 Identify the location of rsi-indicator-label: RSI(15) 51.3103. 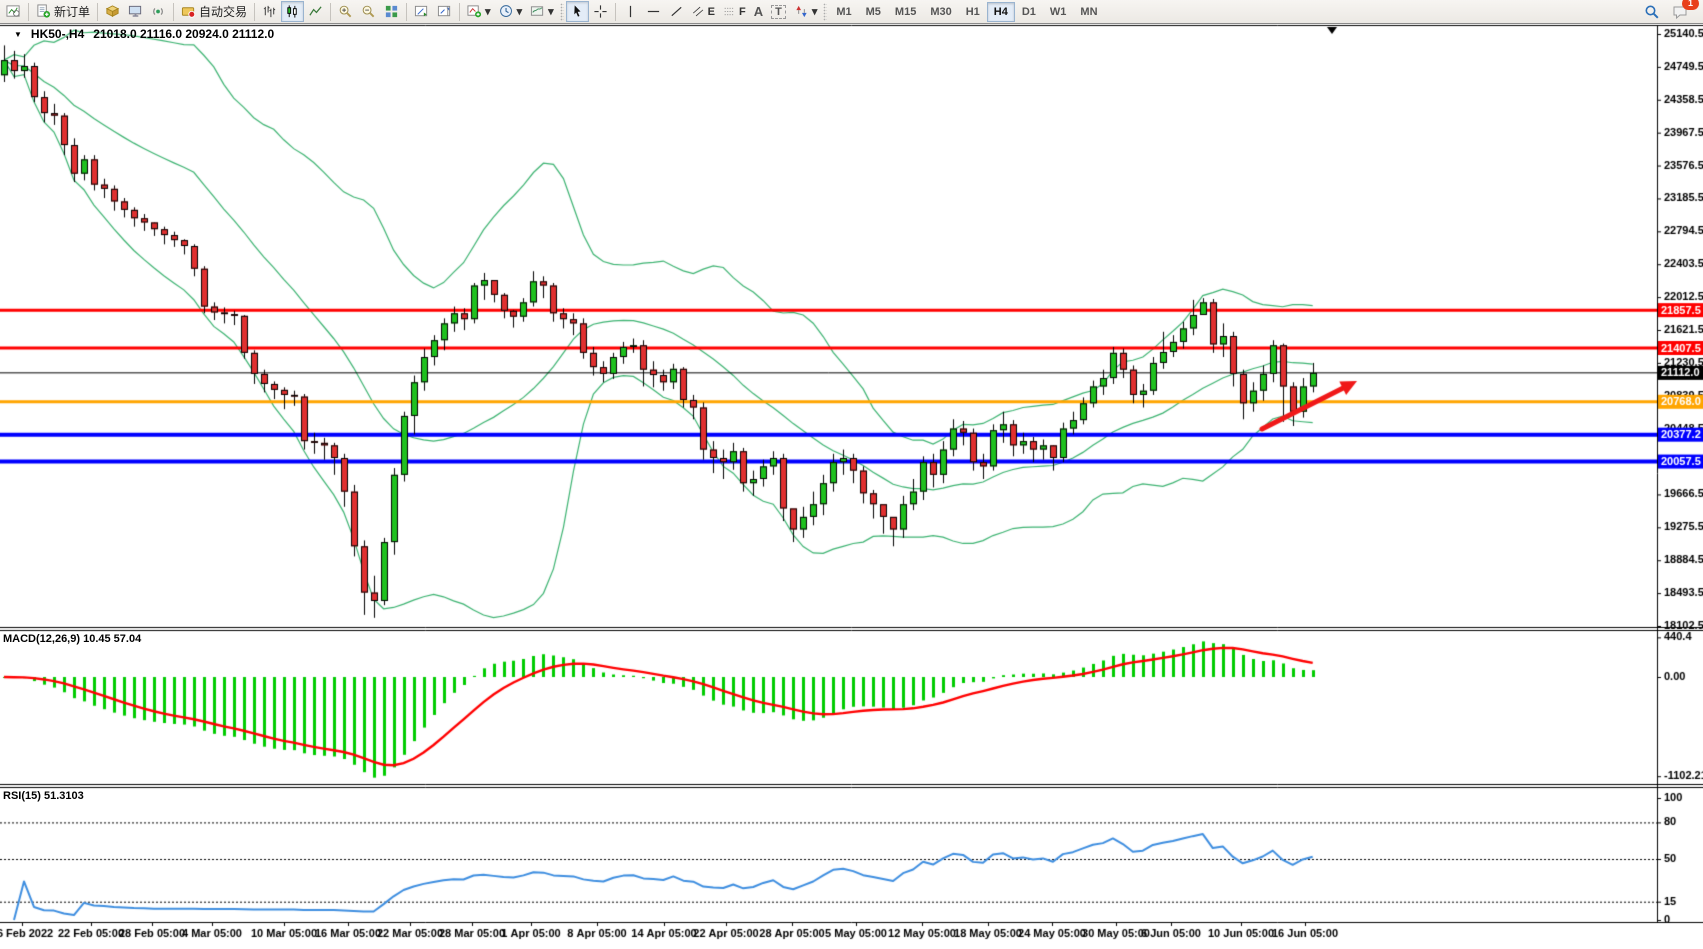
(43, 796).